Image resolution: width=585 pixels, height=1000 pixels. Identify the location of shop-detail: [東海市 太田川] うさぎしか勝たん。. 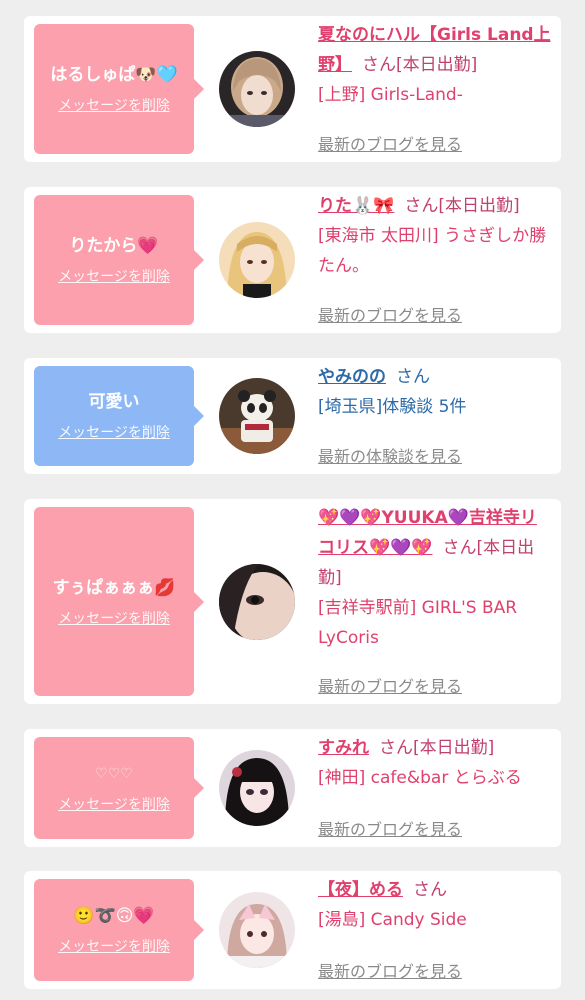
(432, 251).